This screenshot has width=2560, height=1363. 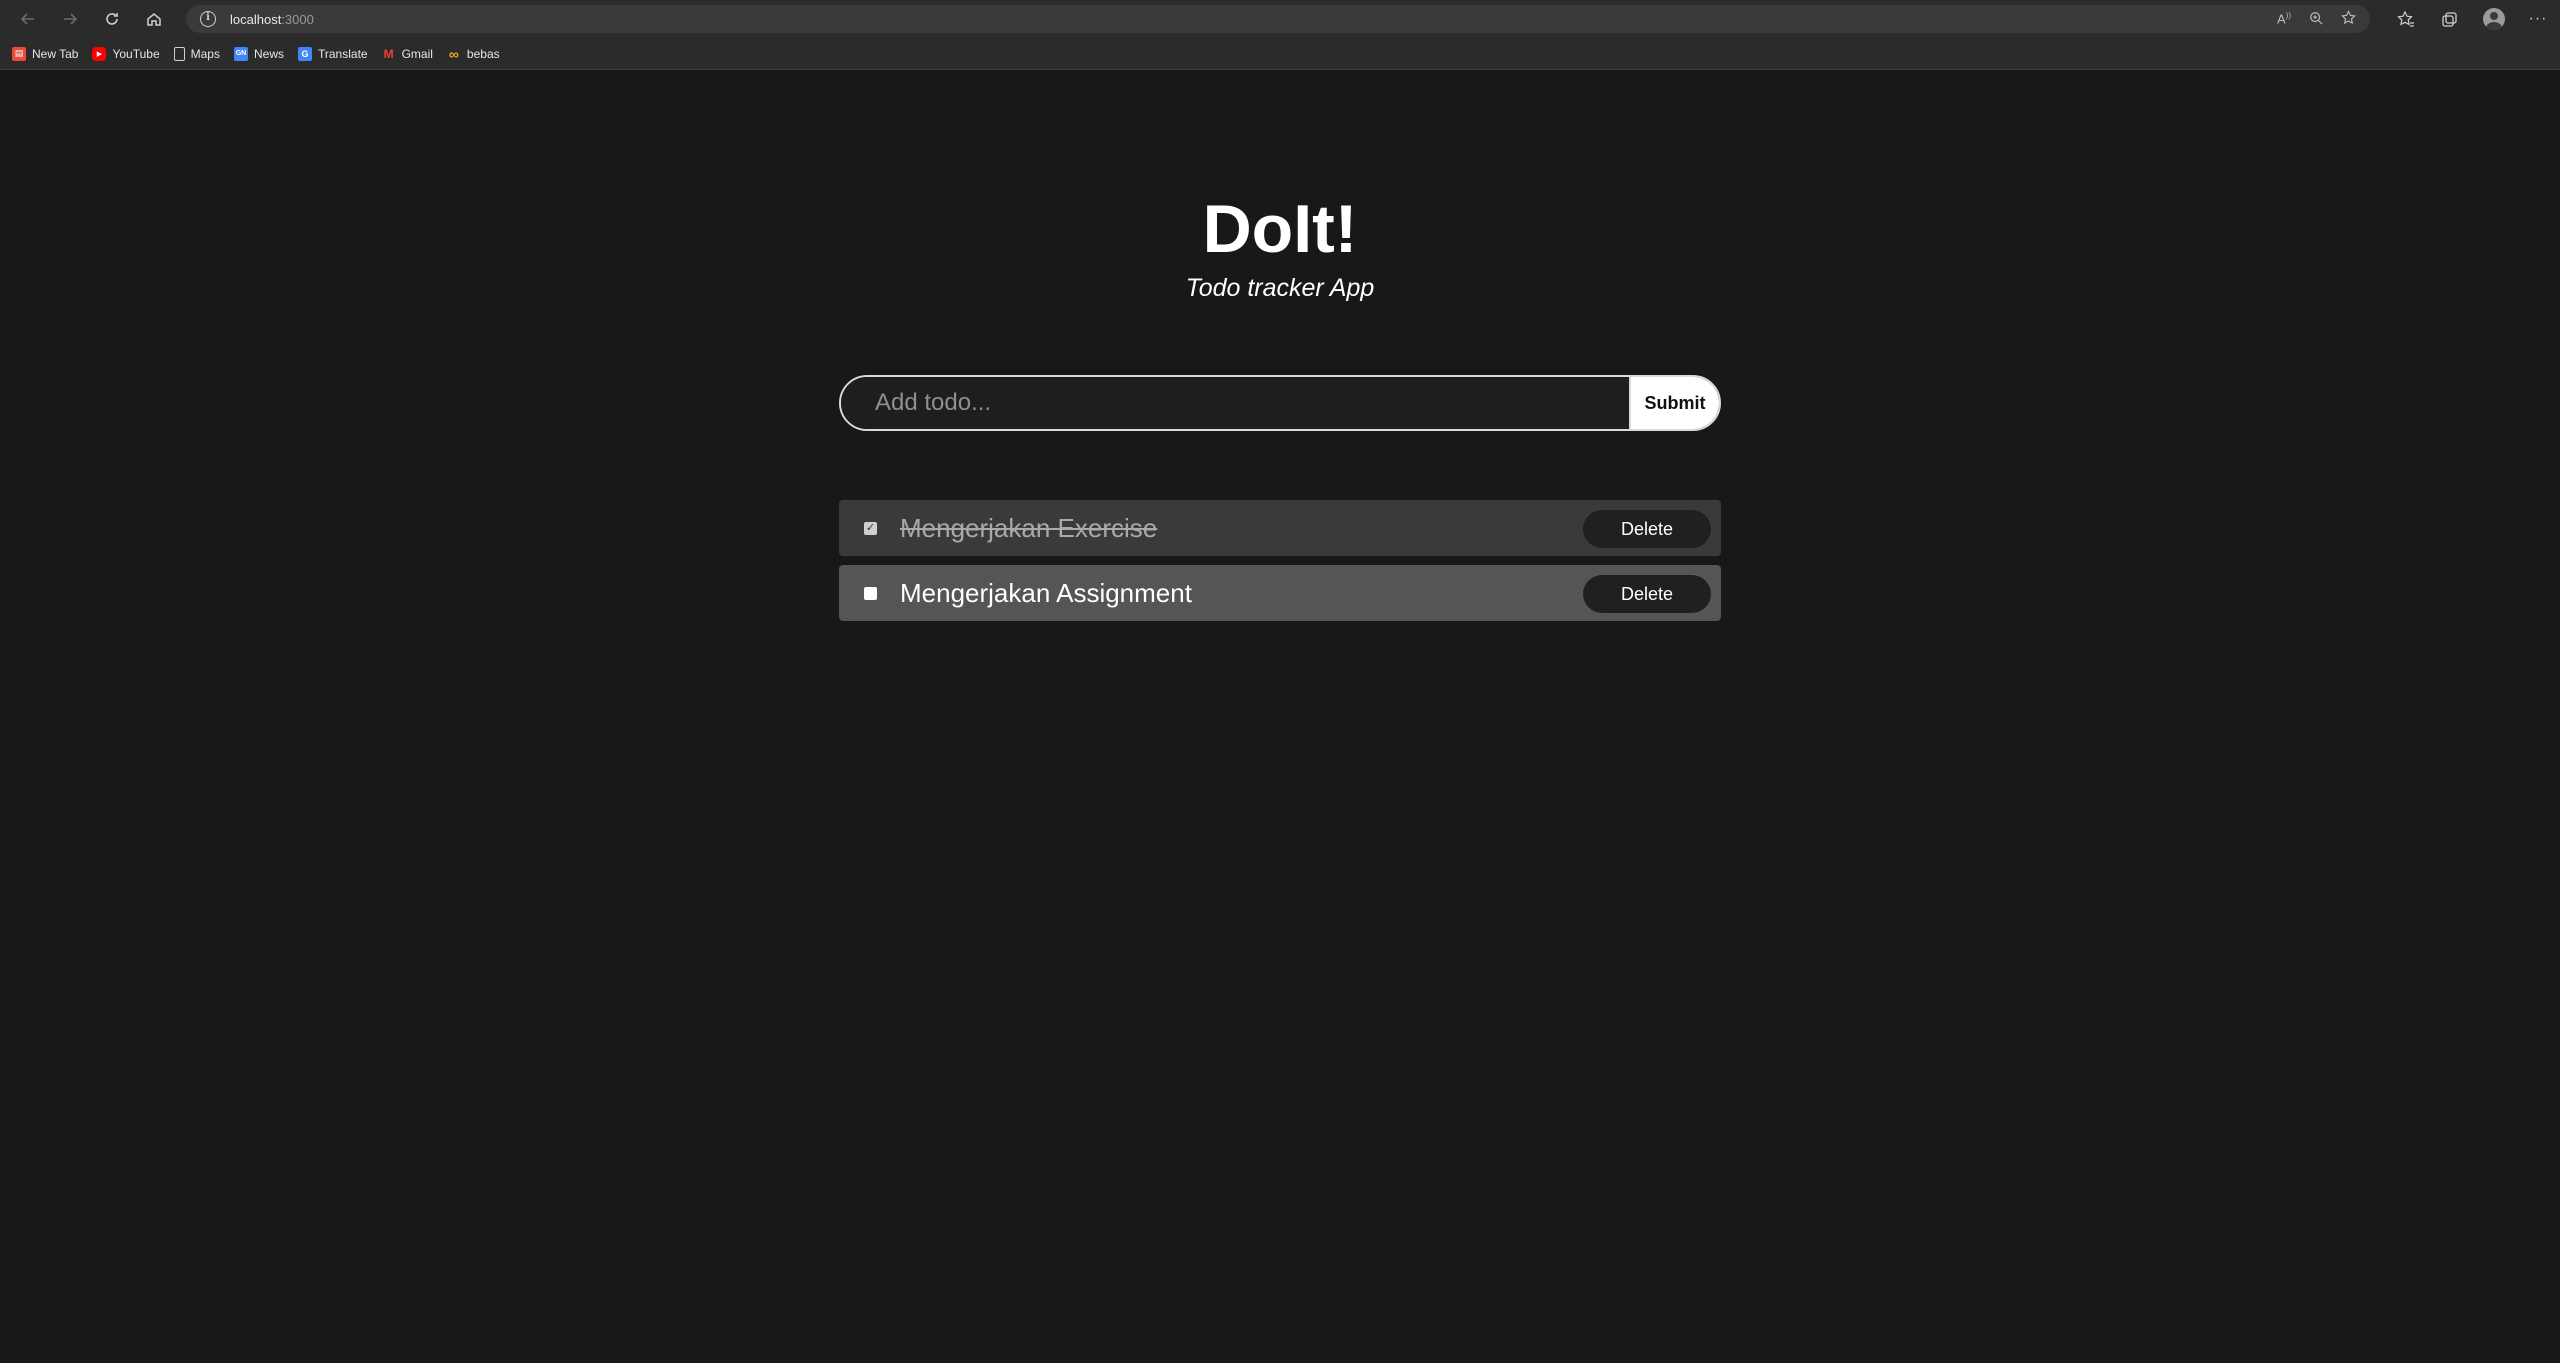 I want to click on more-menu-icon: ···, so click(x=2538, y=19).